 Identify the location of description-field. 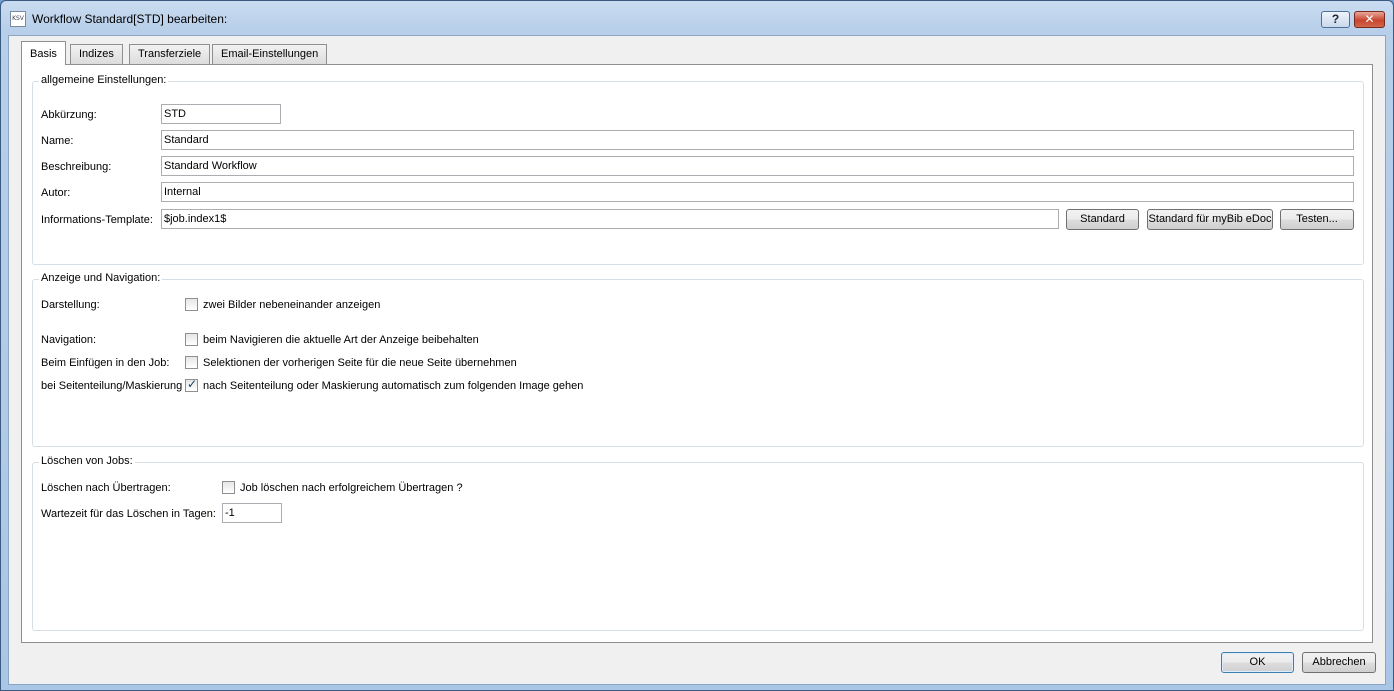
(757, 166).